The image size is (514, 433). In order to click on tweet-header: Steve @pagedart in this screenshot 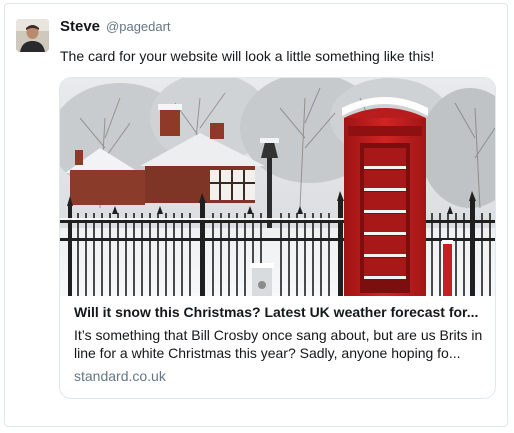, I will do `click(115, 26)`.